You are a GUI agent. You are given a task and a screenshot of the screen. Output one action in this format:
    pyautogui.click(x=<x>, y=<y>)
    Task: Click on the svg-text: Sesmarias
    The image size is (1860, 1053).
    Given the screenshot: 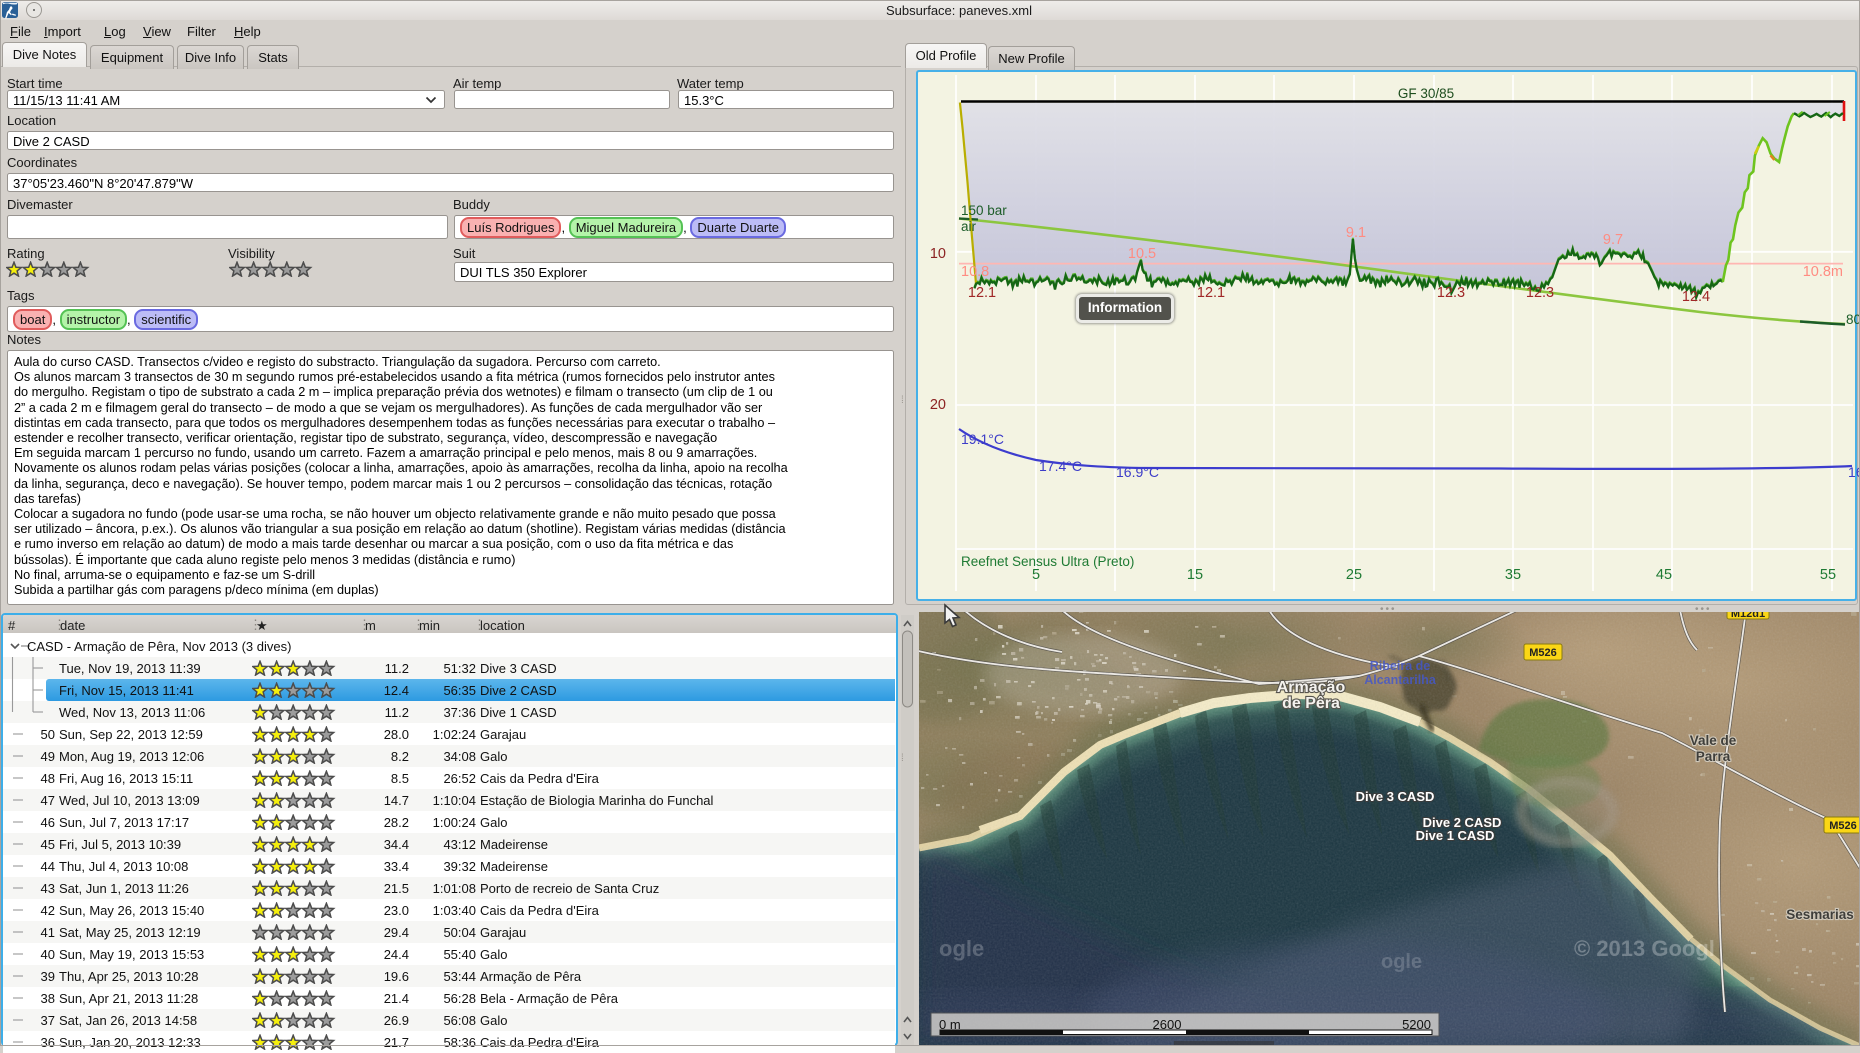 What is the action you would take?
    pyautogui.click(x=1820, y=914)
    